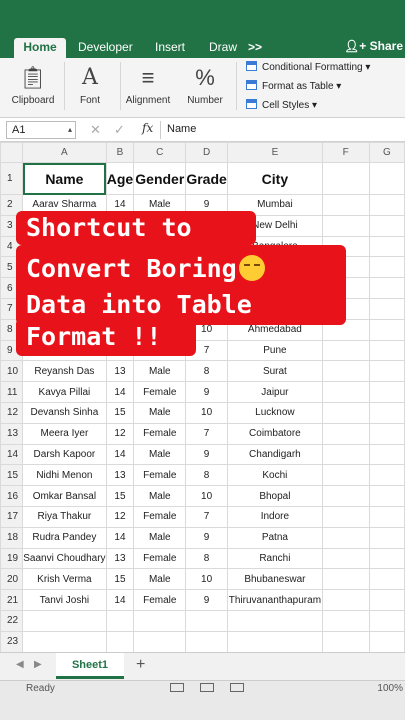  I want to click on column-header: A, so click(64, 152).